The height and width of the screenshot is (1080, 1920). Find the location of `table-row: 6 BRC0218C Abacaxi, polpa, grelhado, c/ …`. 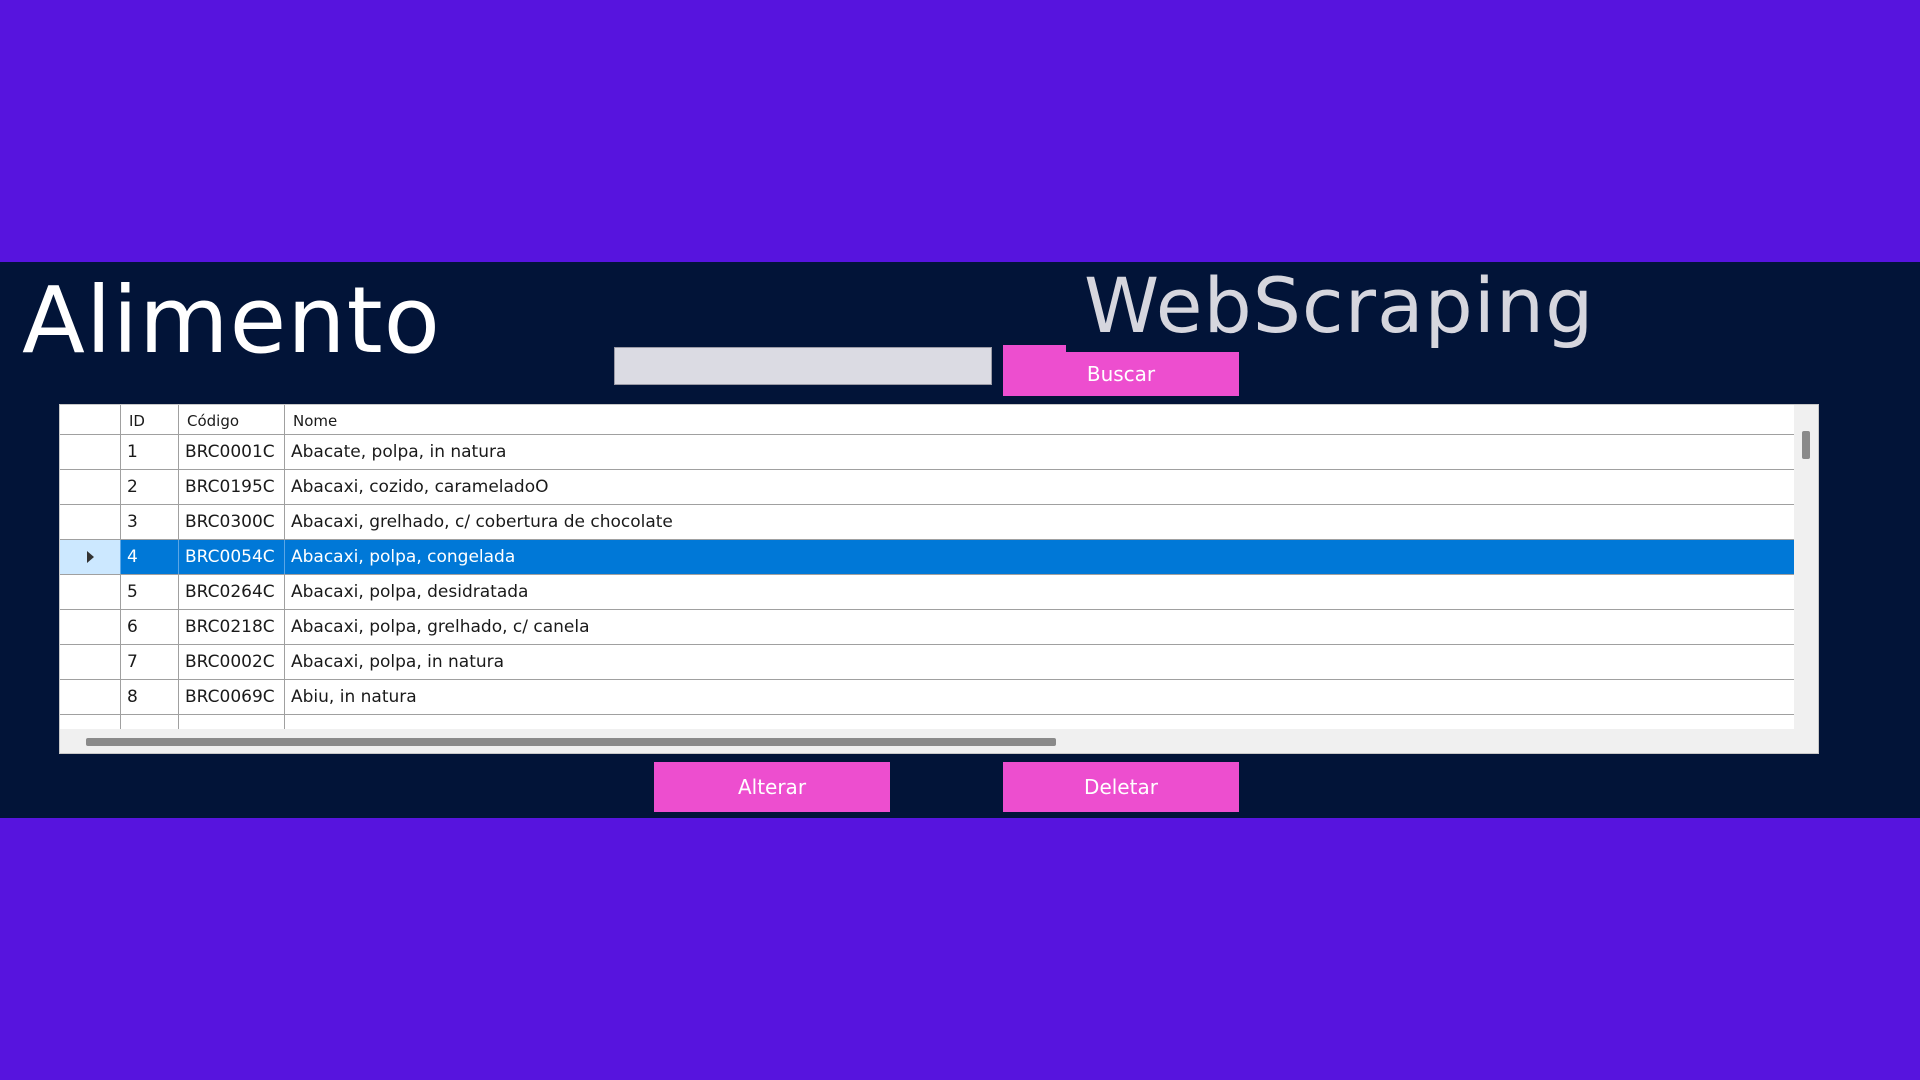

table-row: 6 BRC0218C Abacaxi, polpa, grelhado, c/ … is located at coordinates (927, 627).